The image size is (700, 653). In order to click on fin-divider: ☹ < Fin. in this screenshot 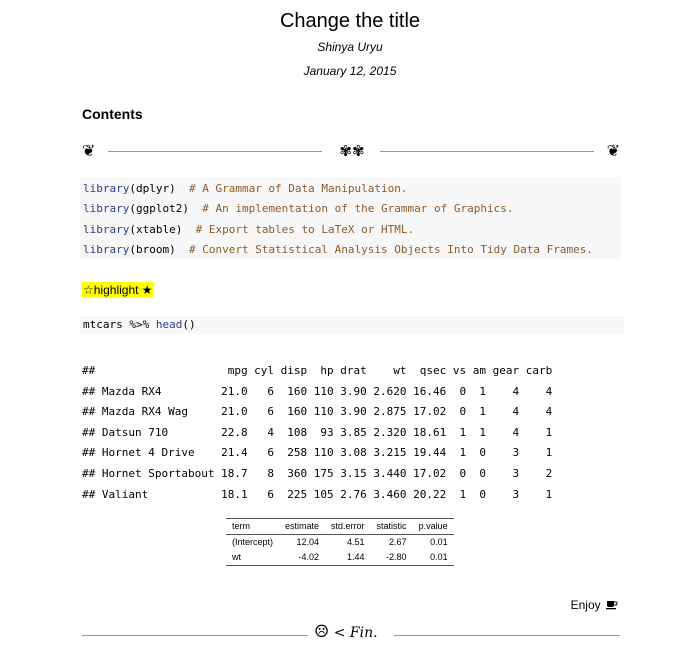, I will do `click(351, 632)`.